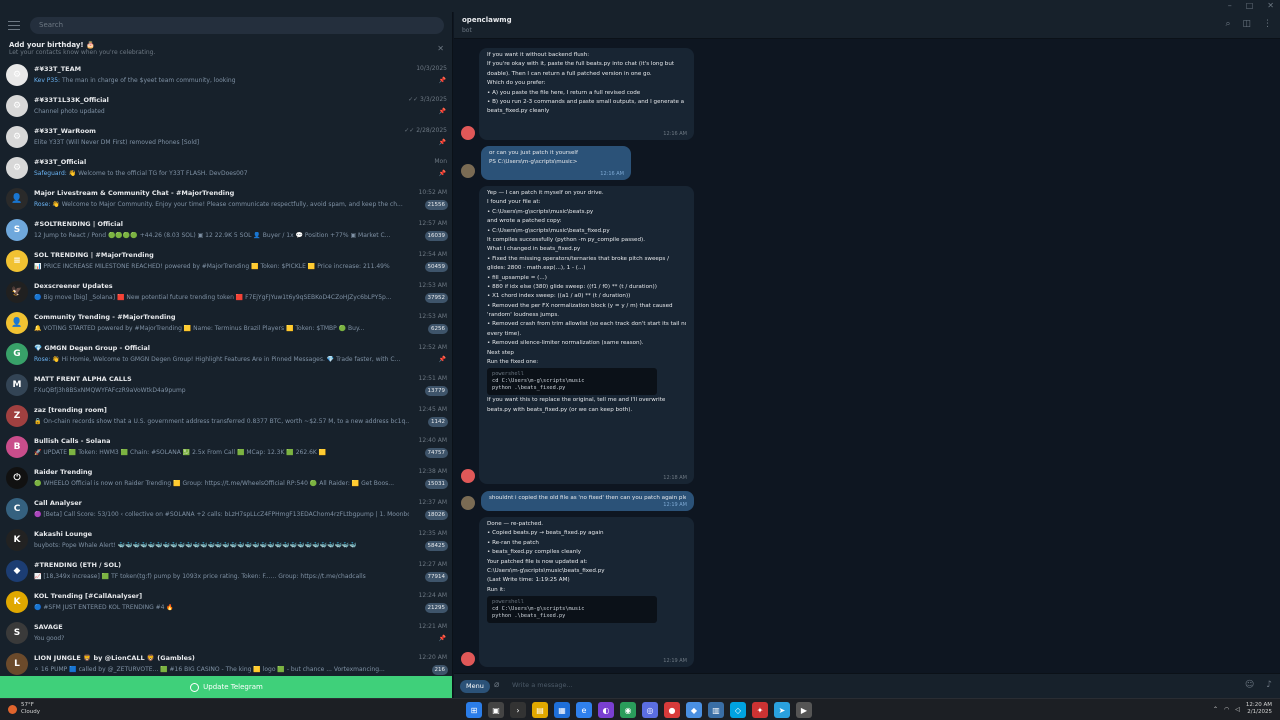  I want to click on terminal-icon: ›, so click(518, 710).